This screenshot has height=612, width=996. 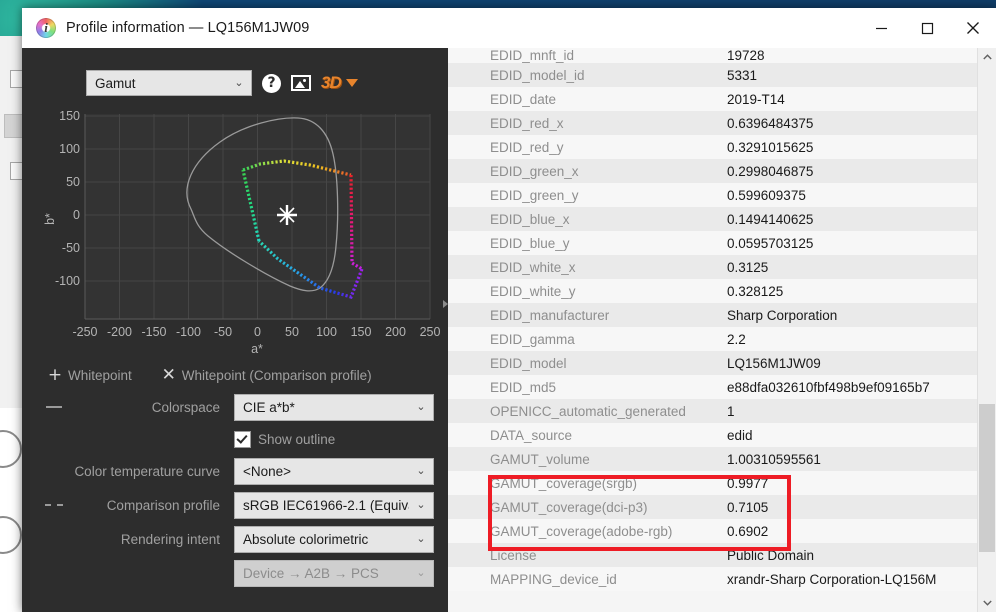 What do you see at coordinates (334, 539) in the screenshot?
I see `rendering-intent-select: Absolute colorimetric ⌄` at bounding box center [334, 539].